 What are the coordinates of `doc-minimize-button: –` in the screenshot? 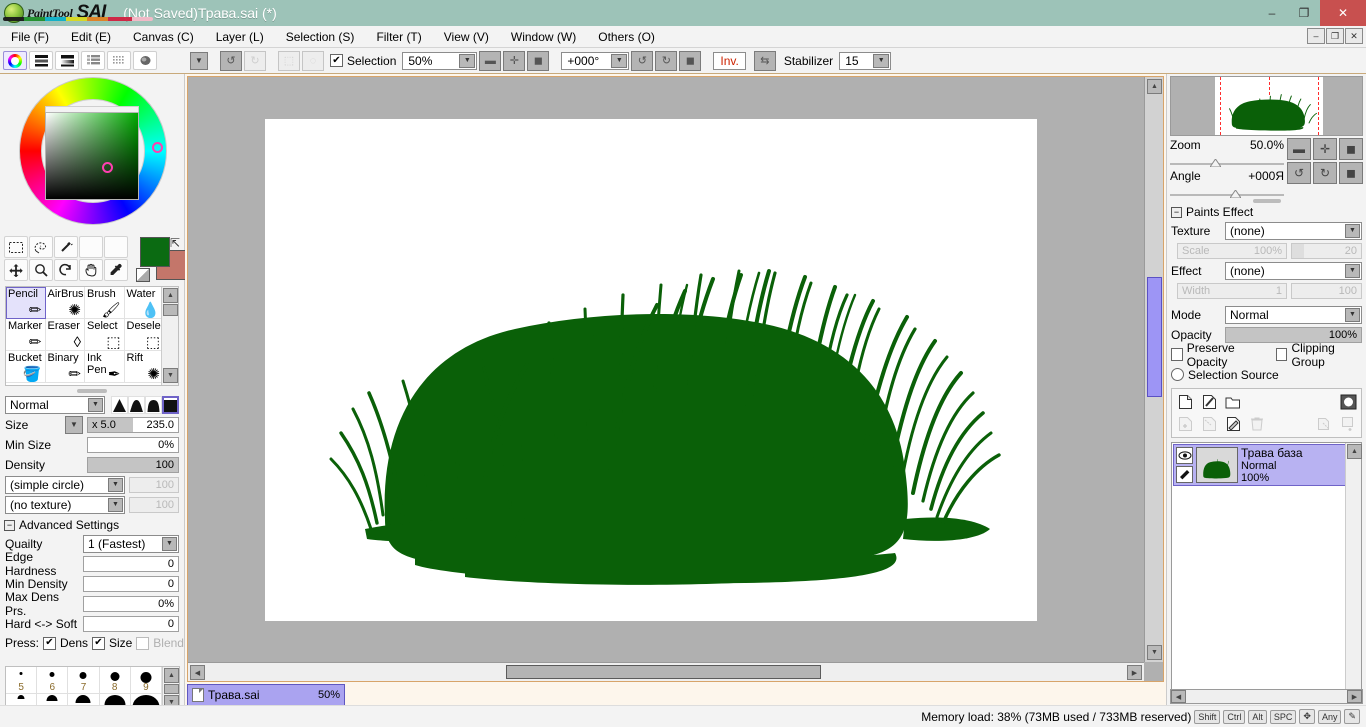 It's located at (1316, 36).